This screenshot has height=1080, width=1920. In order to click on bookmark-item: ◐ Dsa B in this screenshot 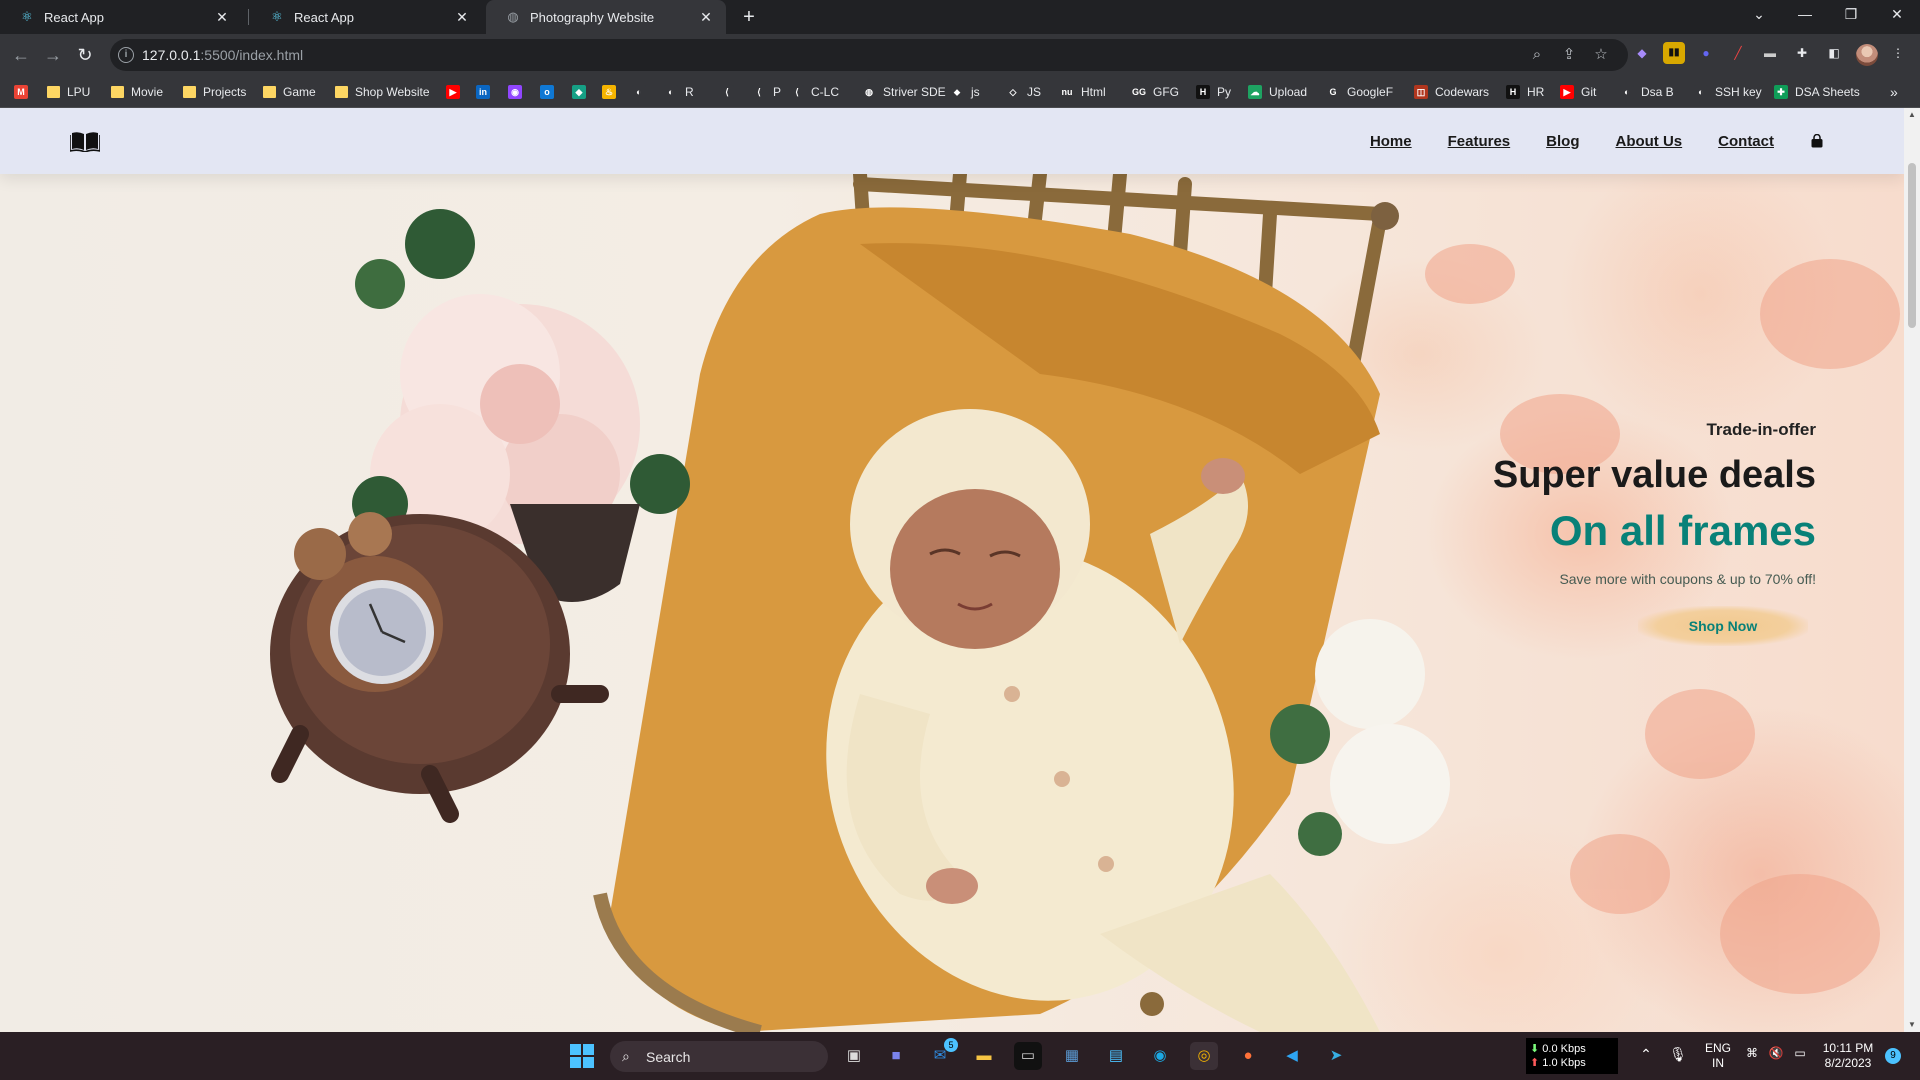, I will do `click(1647, 92)`.